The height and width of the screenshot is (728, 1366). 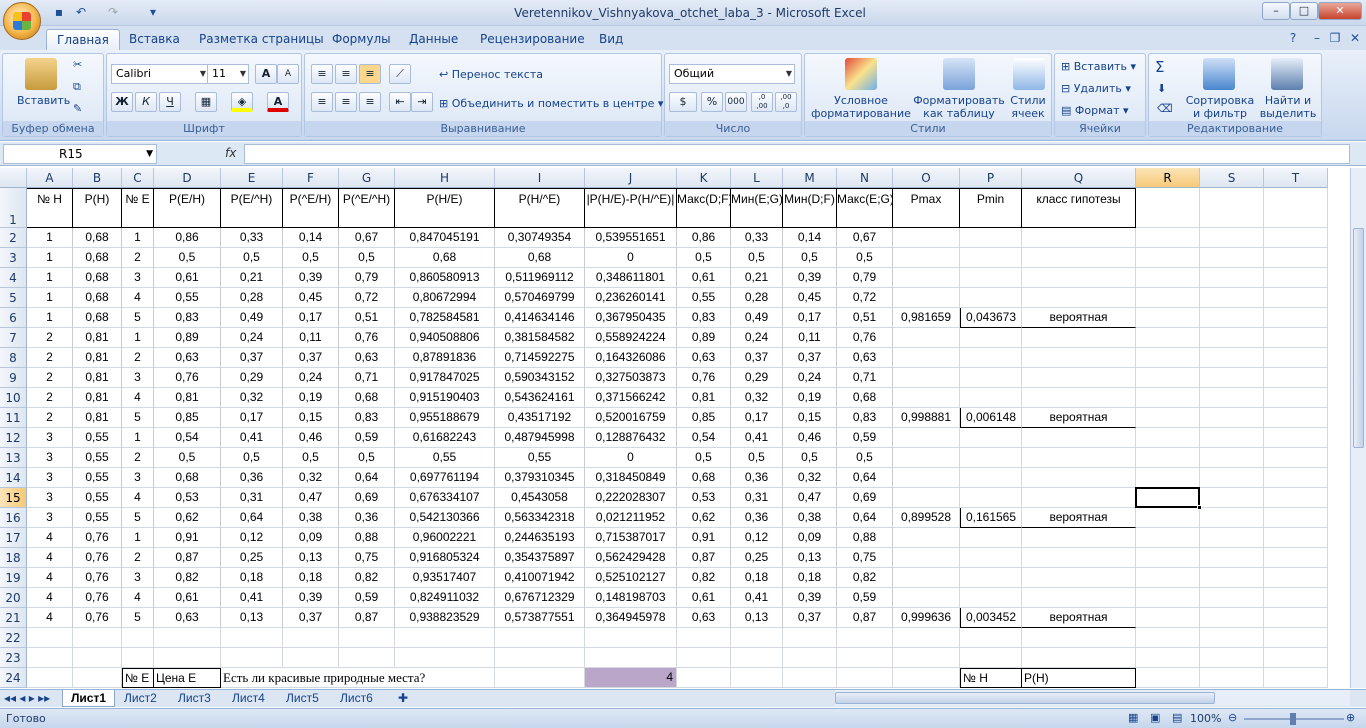 I want to click on data-cell: 0,917847025, so click(x=445, y=378).